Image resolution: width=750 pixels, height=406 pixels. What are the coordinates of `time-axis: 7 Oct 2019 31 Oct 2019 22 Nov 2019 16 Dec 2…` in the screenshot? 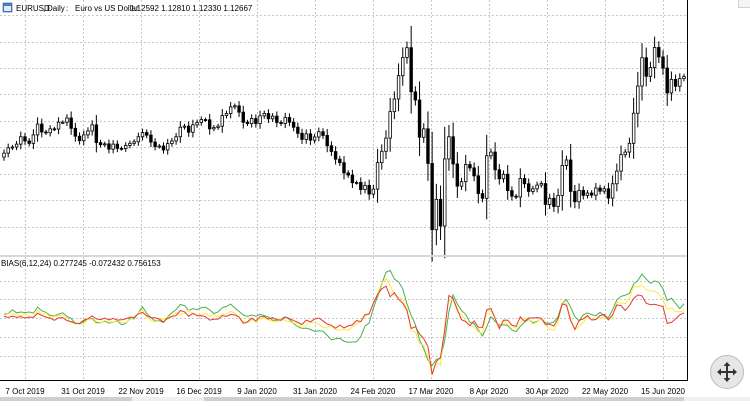 It's located at (345, 391).